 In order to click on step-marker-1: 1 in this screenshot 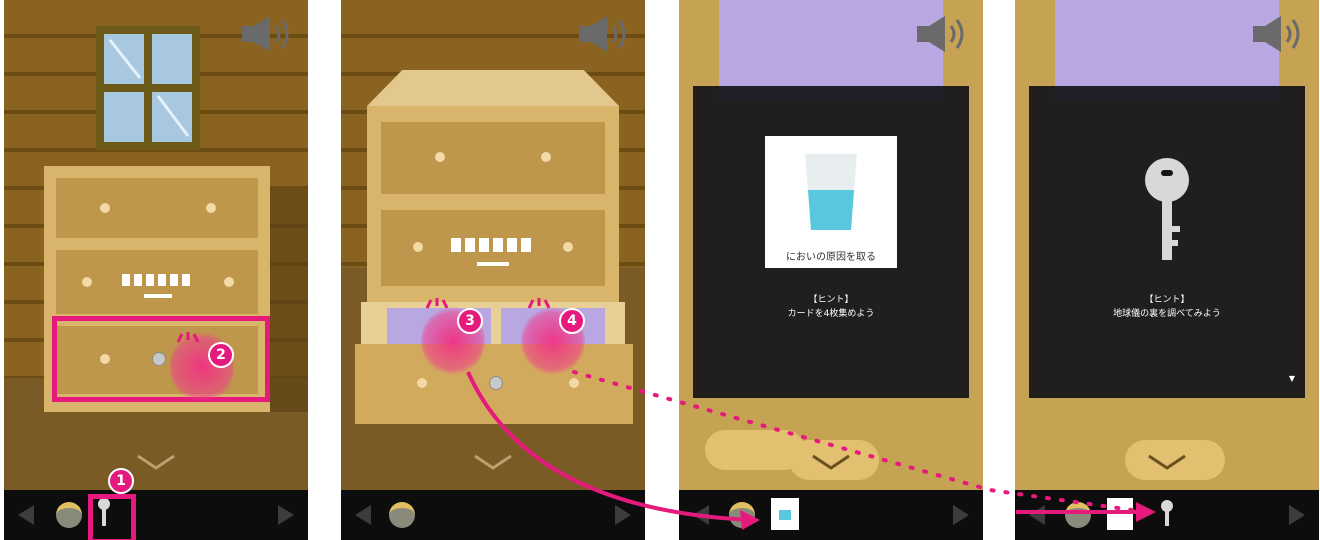, I will do `click(121, 481)`.